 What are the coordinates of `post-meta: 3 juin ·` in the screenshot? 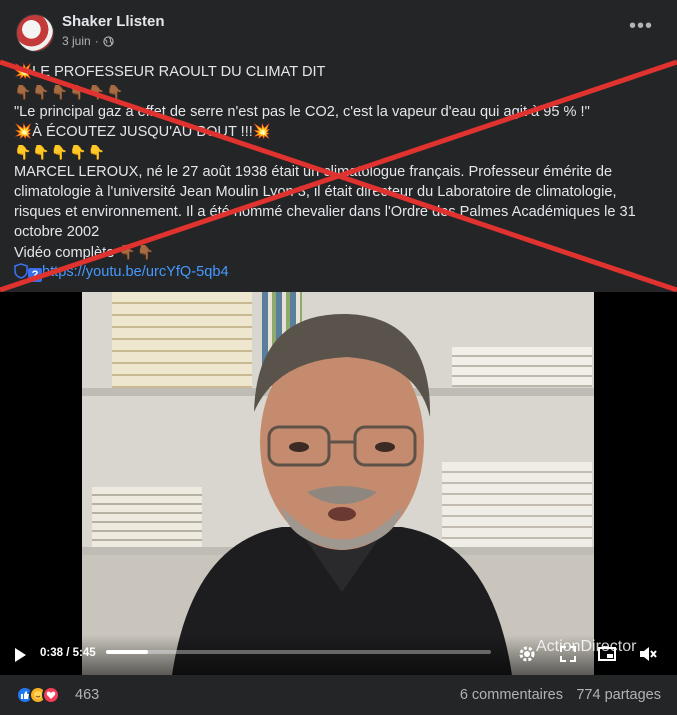 It's located at (88, 41).